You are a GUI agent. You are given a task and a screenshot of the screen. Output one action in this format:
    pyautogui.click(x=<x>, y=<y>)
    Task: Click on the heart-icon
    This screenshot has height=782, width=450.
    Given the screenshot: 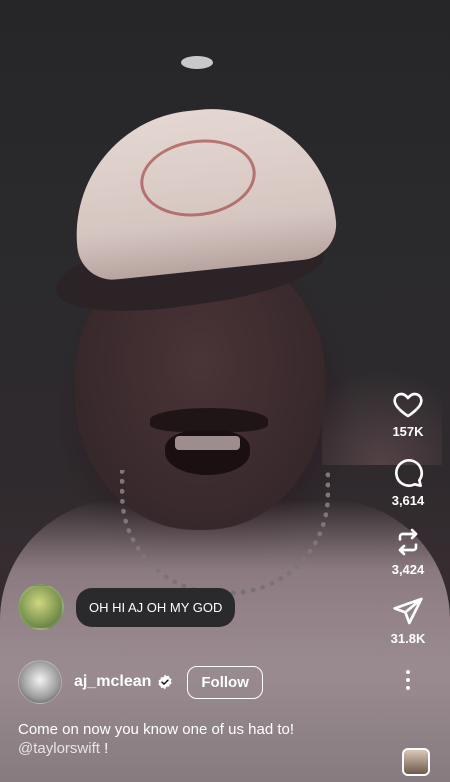 What is the action you would take?
    pyautogui.click(x=408, y=405)
    